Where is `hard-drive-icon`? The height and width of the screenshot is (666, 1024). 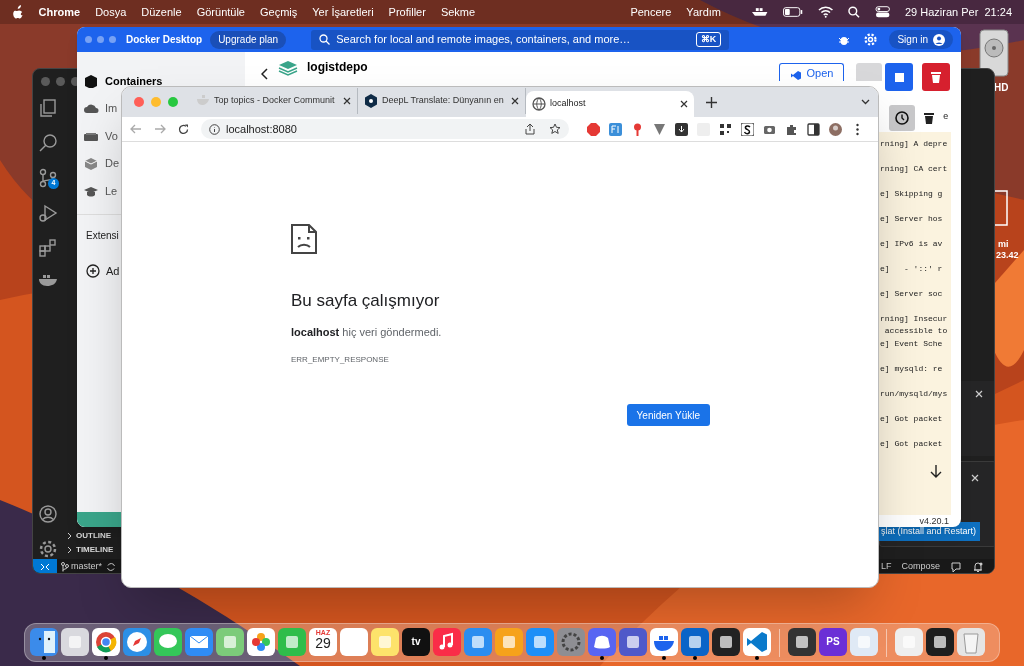 hard-drive-icon is located at coordinates (994, 53).